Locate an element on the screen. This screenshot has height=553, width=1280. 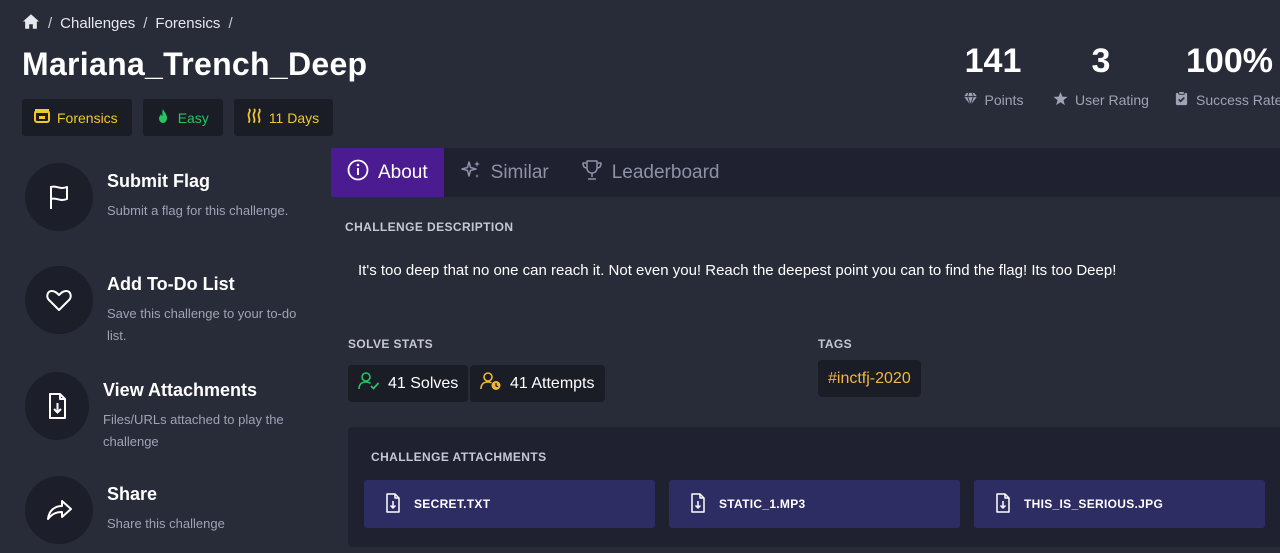
challenge-tabs: About Similar Leaderboard is located at coordinates (805, 172).